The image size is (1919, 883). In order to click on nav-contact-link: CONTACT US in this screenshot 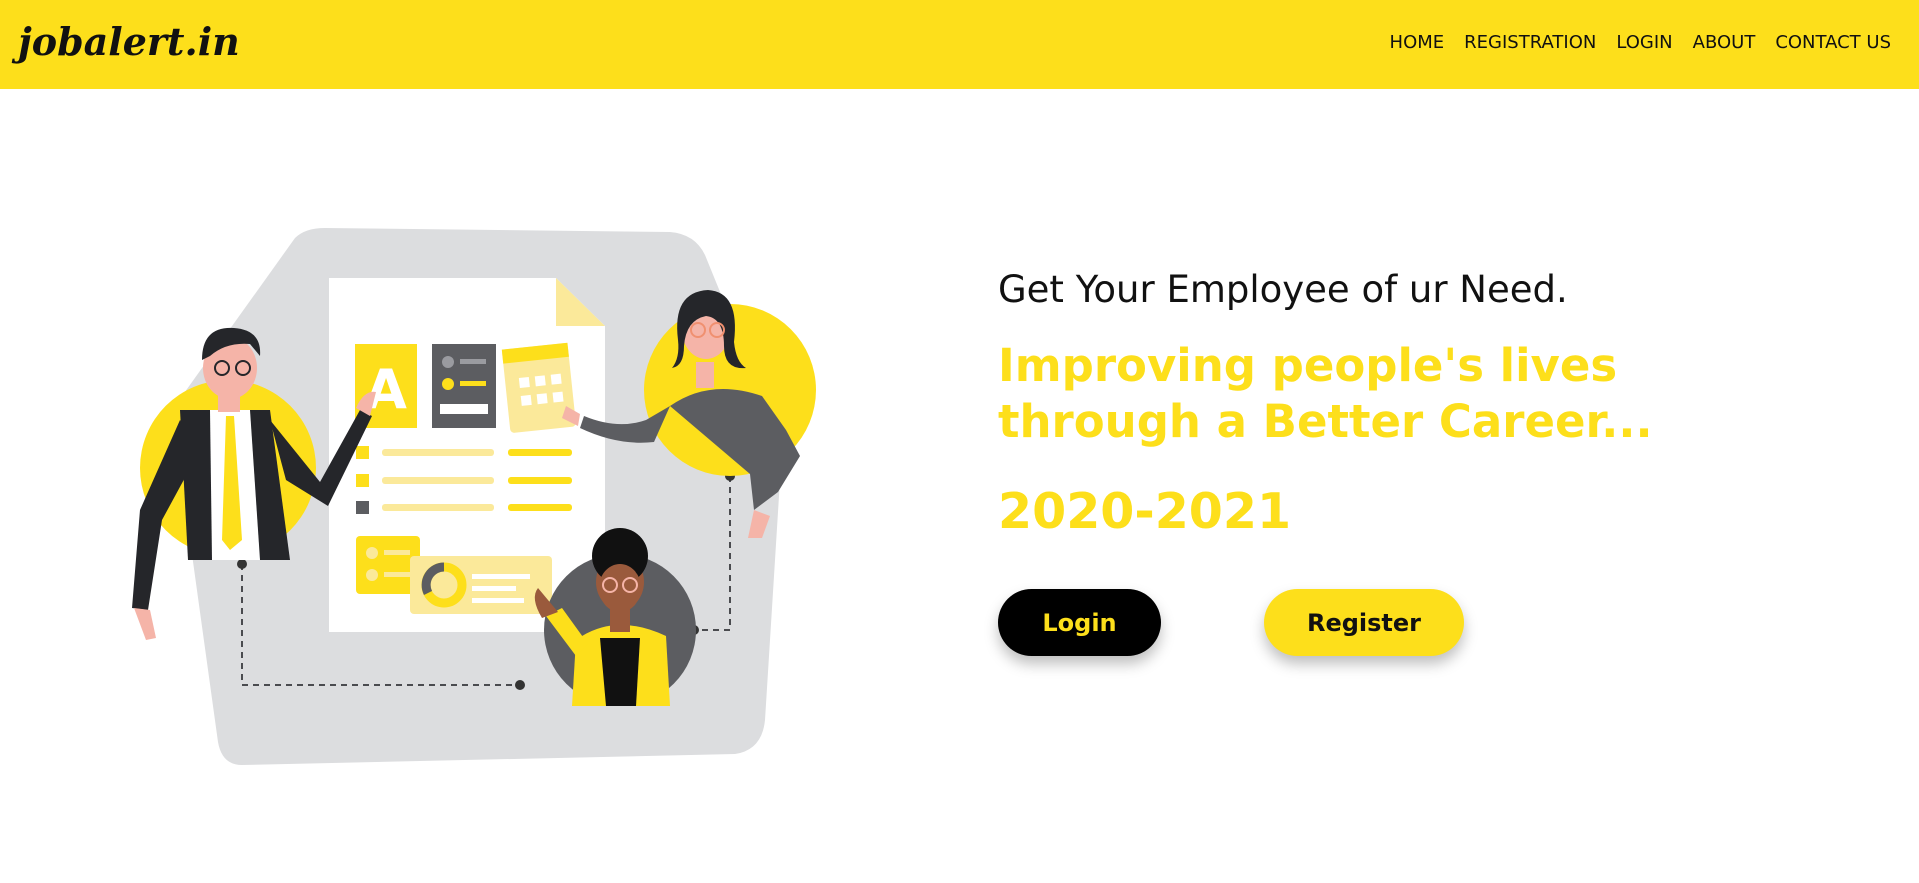, I will do `click(1833, 43)`.